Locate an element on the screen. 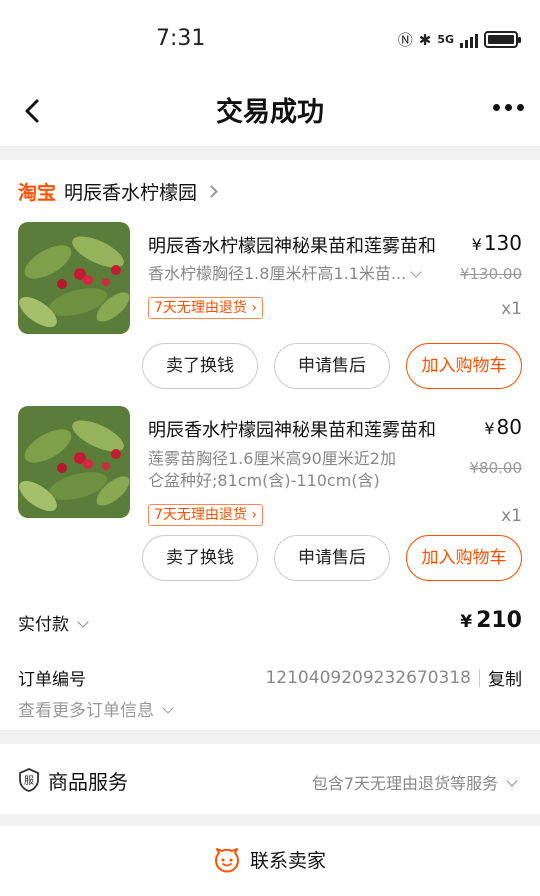  status-bar: 7:31 Ⓝ ✱ 5G is located at coordinates (270, 40).